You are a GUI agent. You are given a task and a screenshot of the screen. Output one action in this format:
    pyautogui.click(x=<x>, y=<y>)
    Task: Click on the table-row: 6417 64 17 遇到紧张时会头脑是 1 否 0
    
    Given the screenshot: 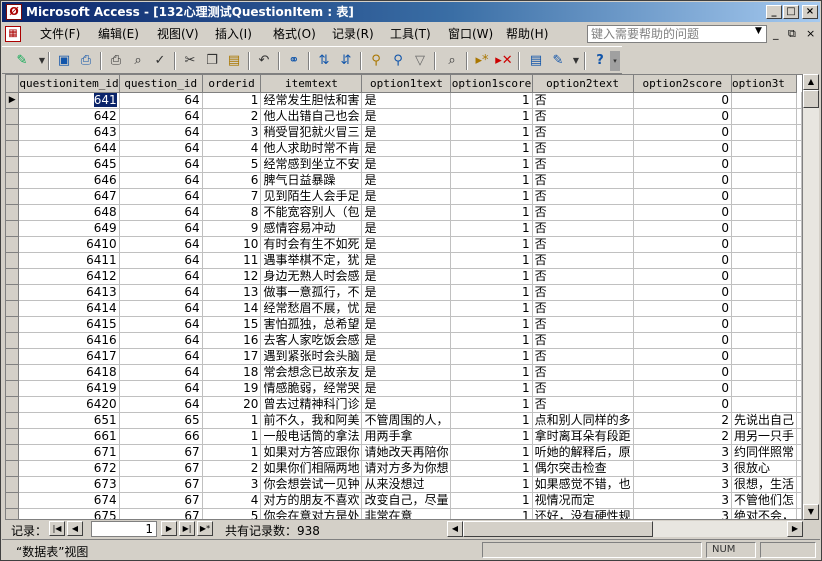 What is the action you would take?
    pyautogui.click(x=404, y=356)
    